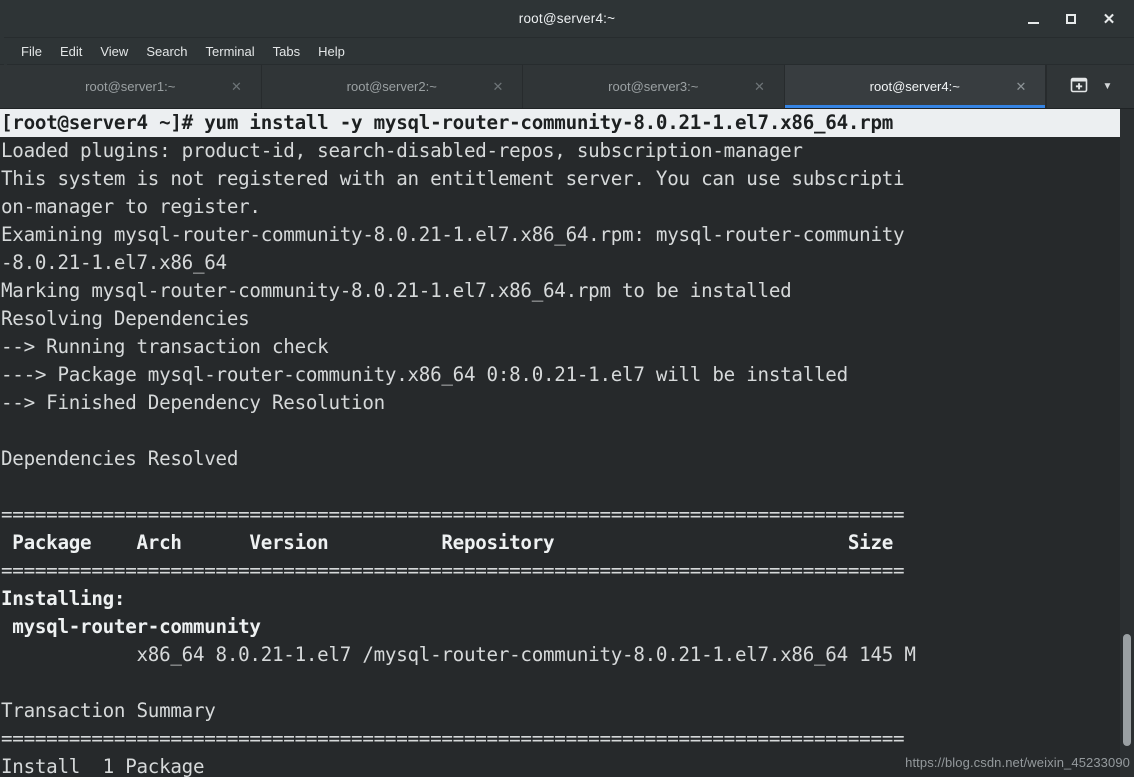 This screenshot has width=1134, height=777. I want to click on menu-item-help: Help, so click(331, 51).